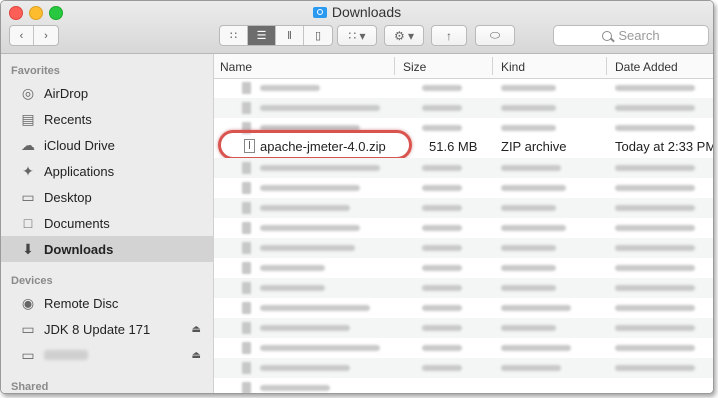 This screenshot has width=718, height=398. I want to click on title-bar: Downloads ‹ › ∷ ☰ ‖ ▯ ∷ ▾ ⚙ ▾ ↑ ⬭ Search, so click(357, 27).